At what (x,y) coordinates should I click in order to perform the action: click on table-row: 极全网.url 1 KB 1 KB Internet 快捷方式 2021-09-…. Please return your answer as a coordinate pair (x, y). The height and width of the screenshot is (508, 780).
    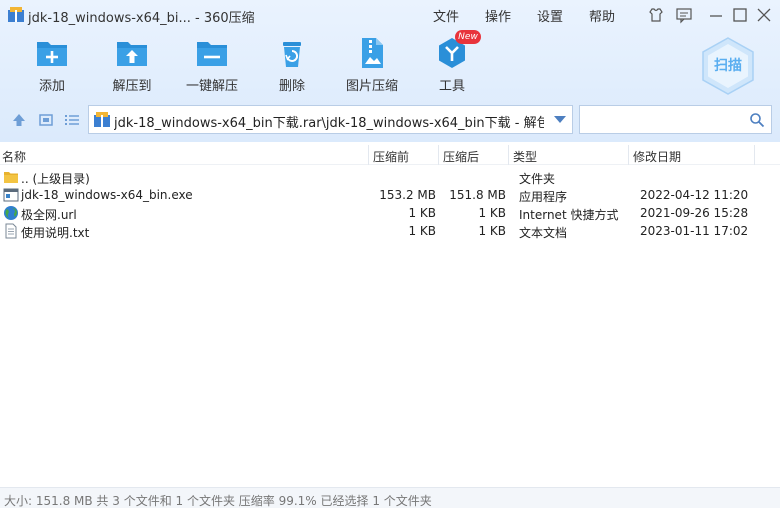
    Looking at the image, I should click on (390, 213).